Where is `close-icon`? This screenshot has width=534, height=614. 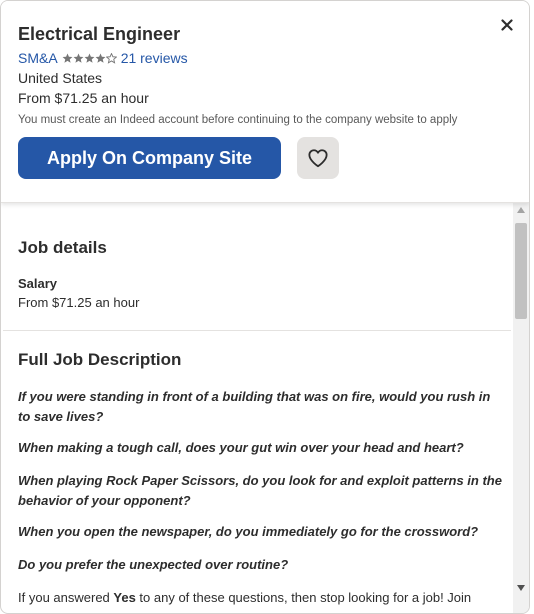
close-icon is located at coordinates (507, 25).